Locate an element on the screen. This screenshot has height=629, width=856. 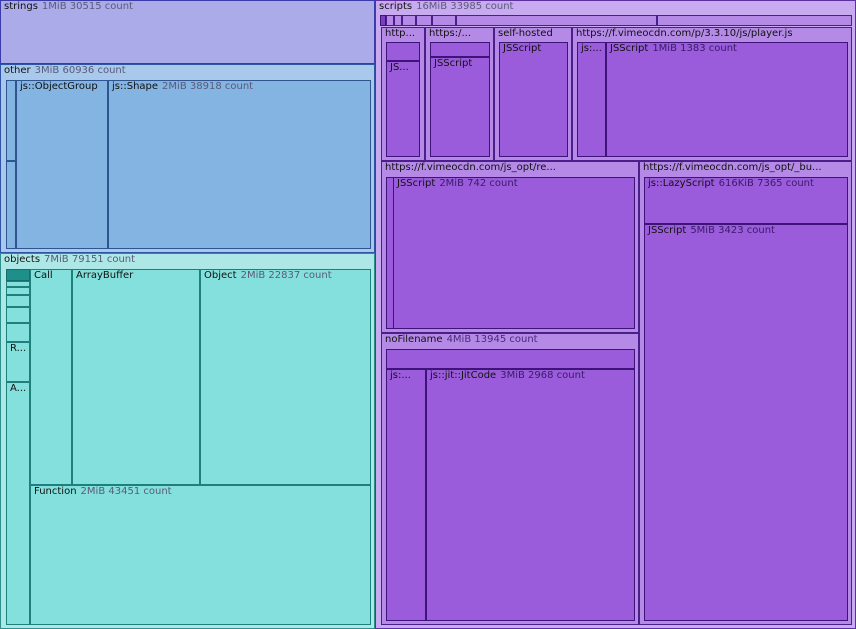
node-jsscript-c: JSScript 1MiB 1383 count is located at coordinates (727, 99).